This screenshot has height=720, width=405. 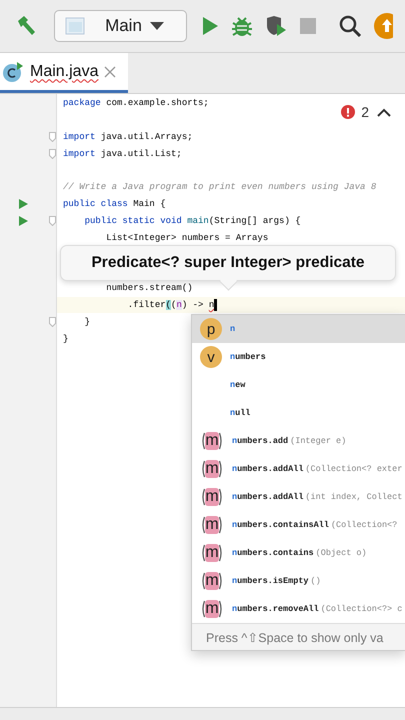 What do you see at coordinates (110, 72) in the screenshot?
I see `close-icon` at bounding box center [110, 72].